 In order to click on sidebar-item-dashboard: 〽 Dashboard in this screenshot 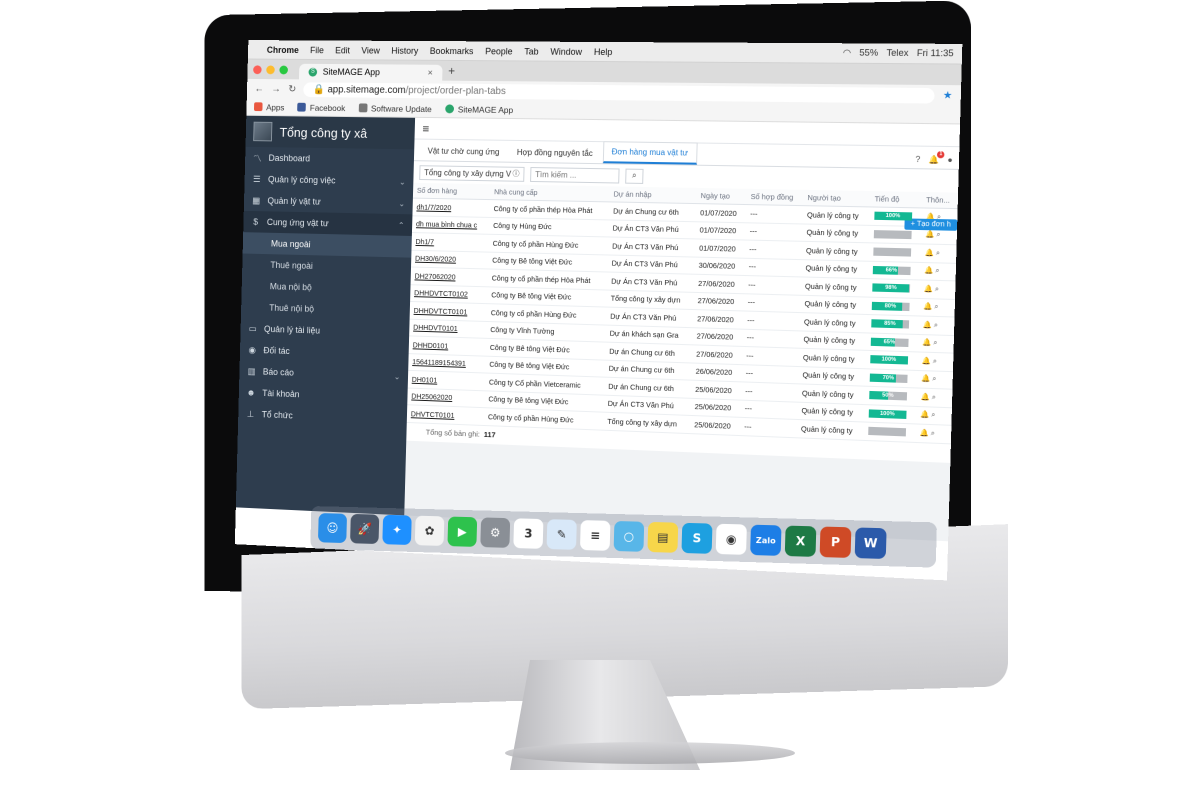, I will do `click(329, 159)`.